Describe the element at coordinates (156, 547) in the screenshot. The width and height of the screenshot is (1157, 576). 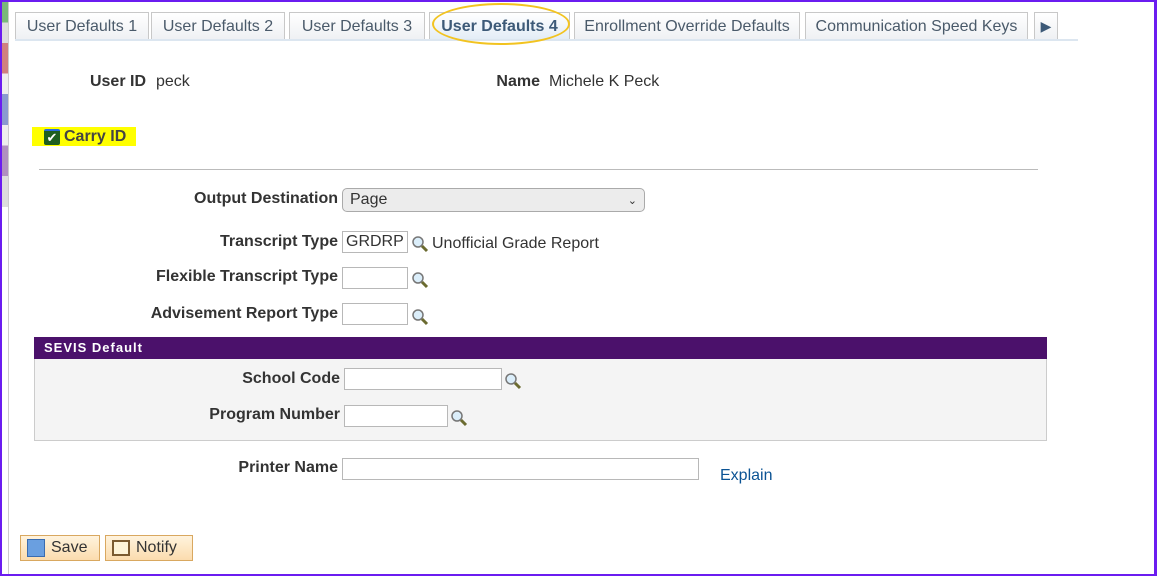
I see `notify-label: Notify` at that location.